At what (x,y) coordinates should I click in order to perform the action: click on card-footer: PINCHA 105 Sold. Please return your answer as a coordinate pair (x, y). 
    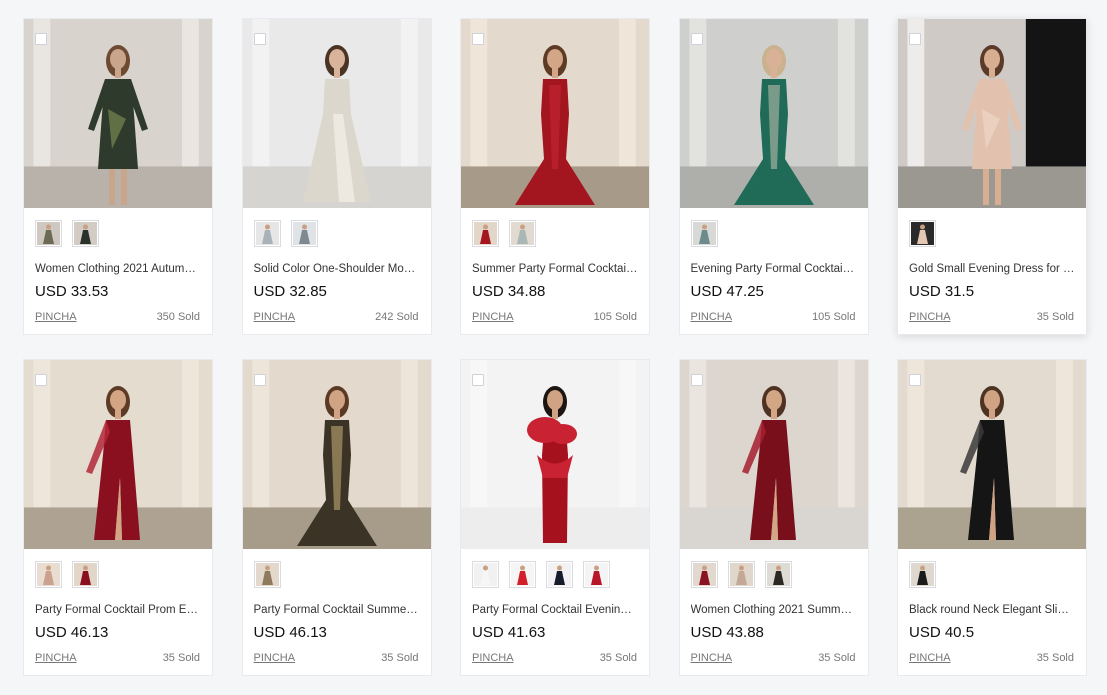
    Looking at the image, I should click on (554, 317).